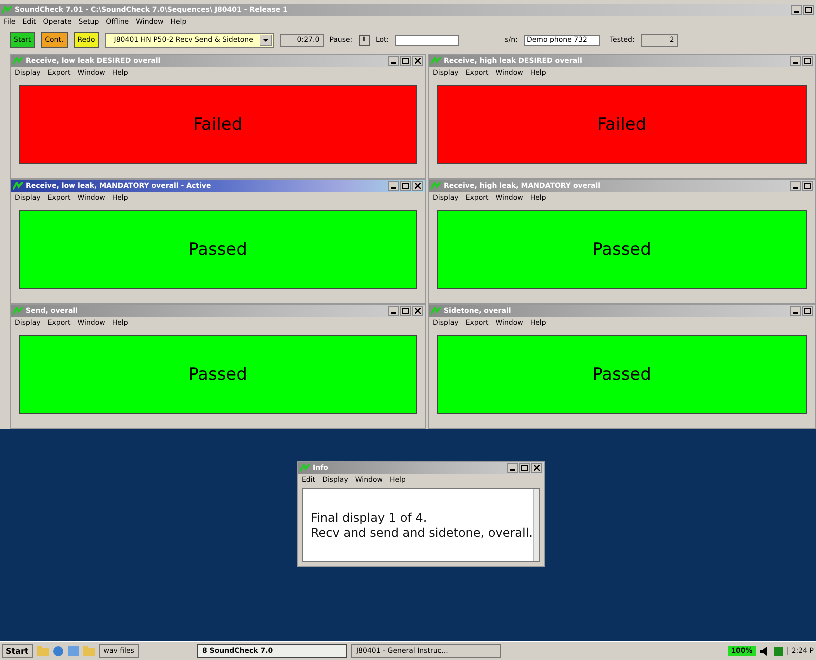  Describe the element at coordinates (17, 651) in the screenshot. I see `start-button: Start` at that location.